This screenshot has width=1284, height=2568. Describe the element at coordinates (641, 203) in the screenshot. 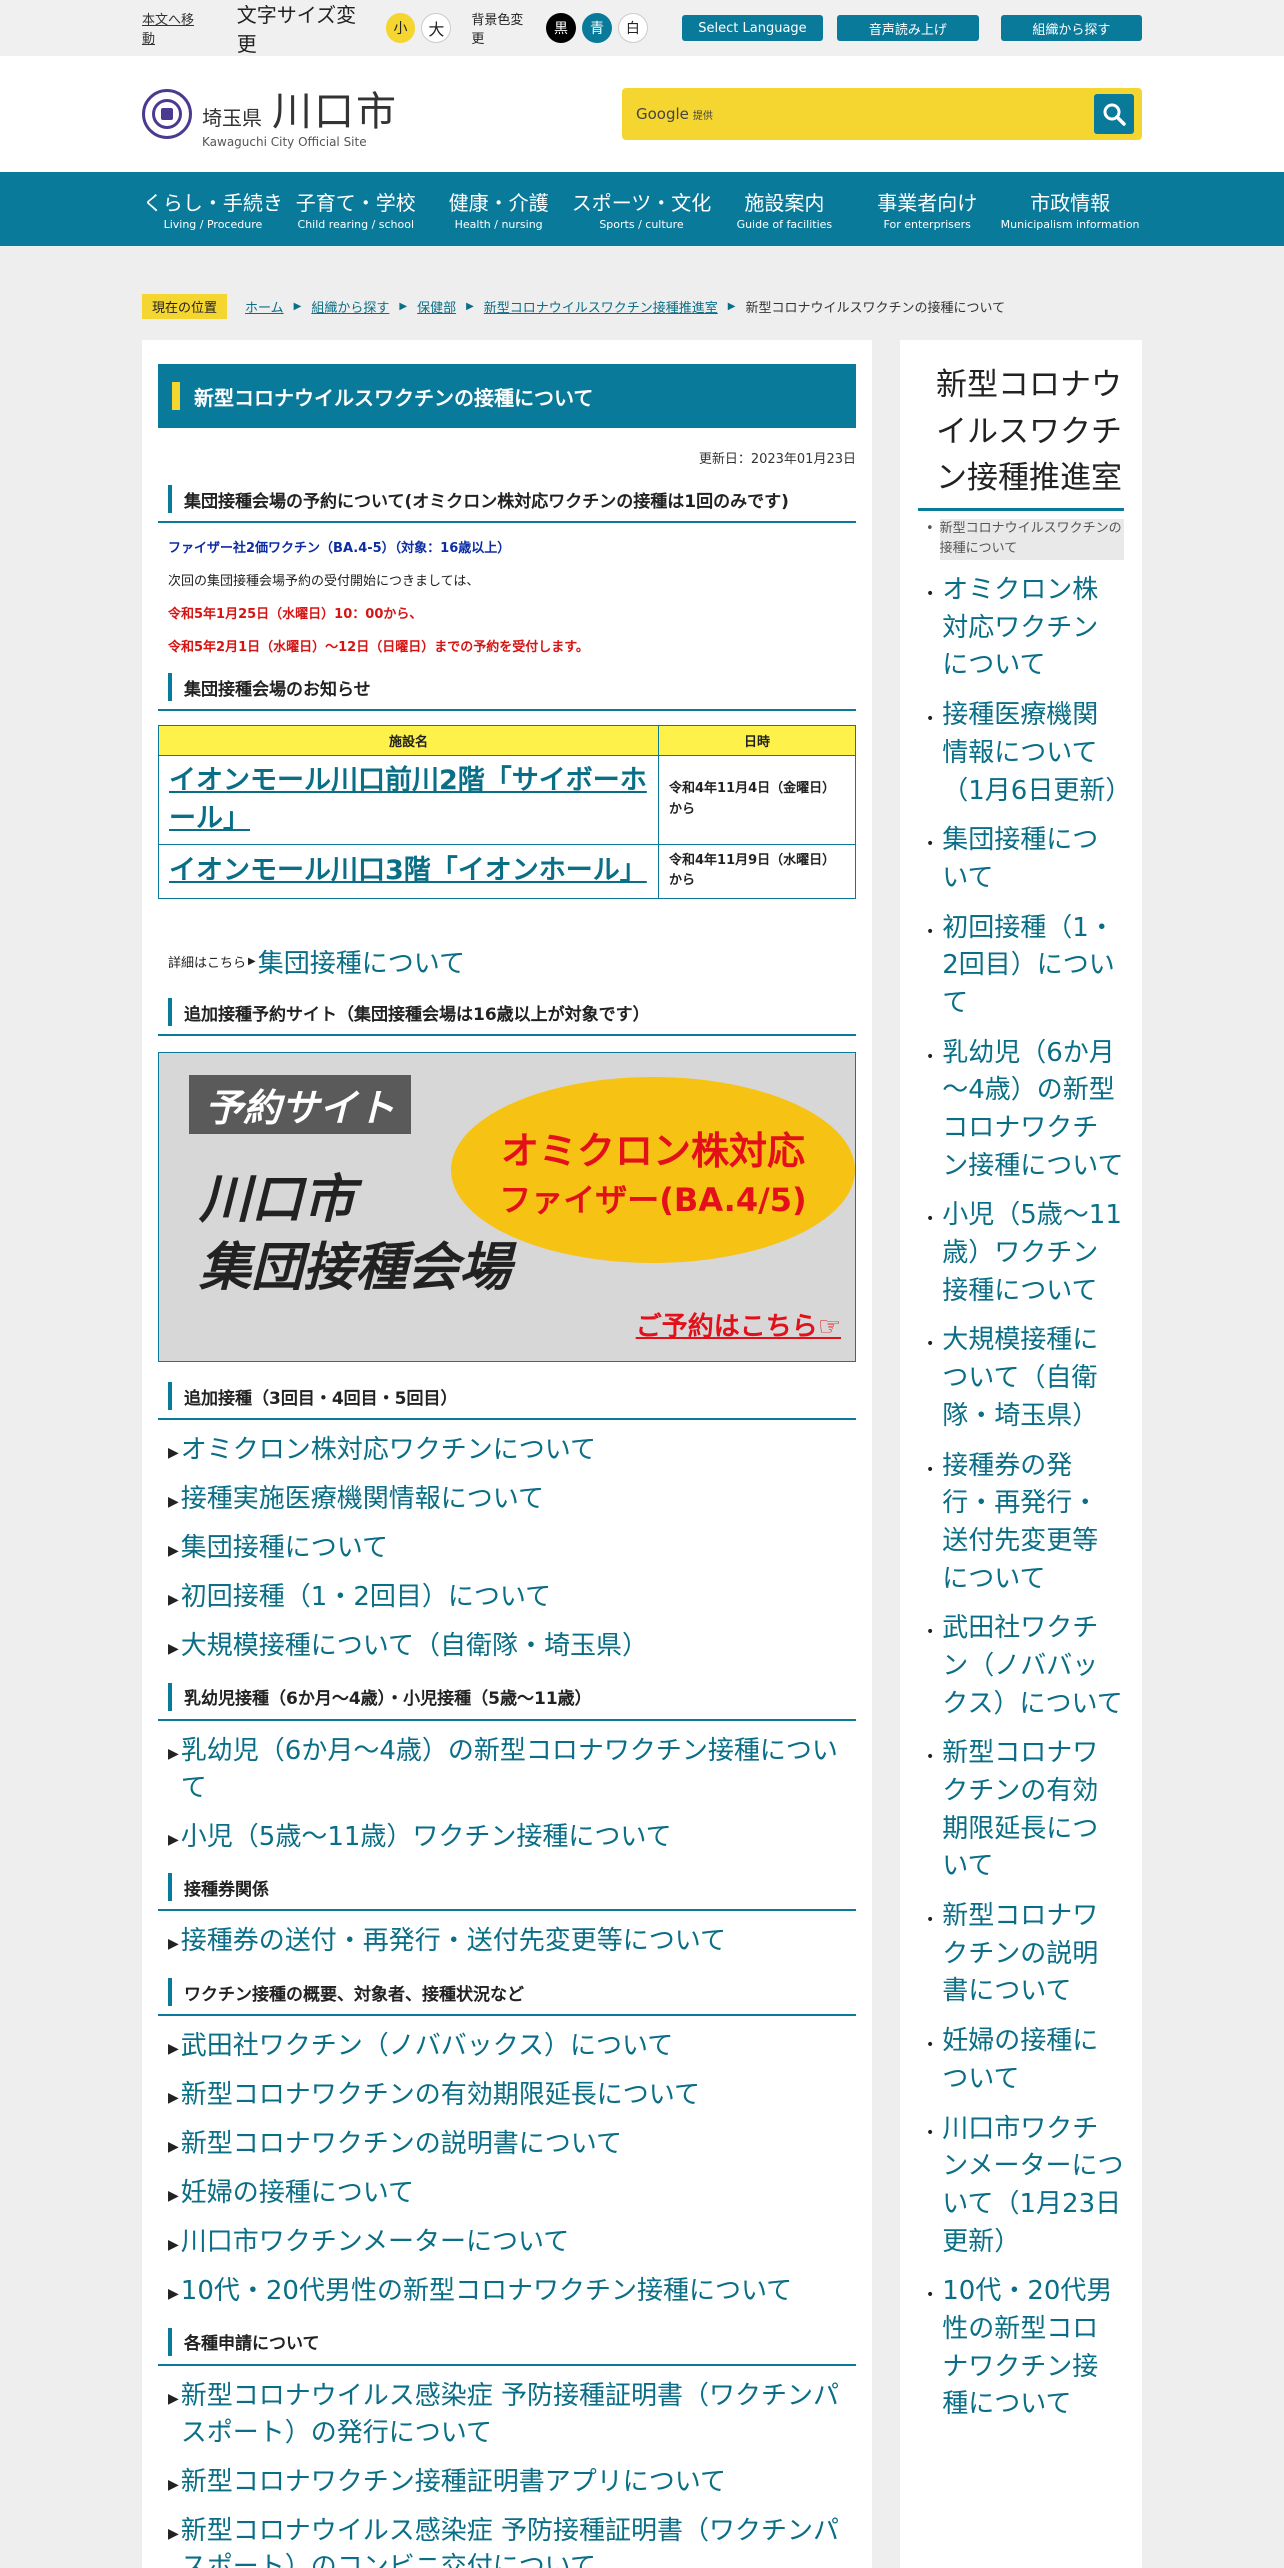

I see `nav-label: スポーツ・文化` at that location.